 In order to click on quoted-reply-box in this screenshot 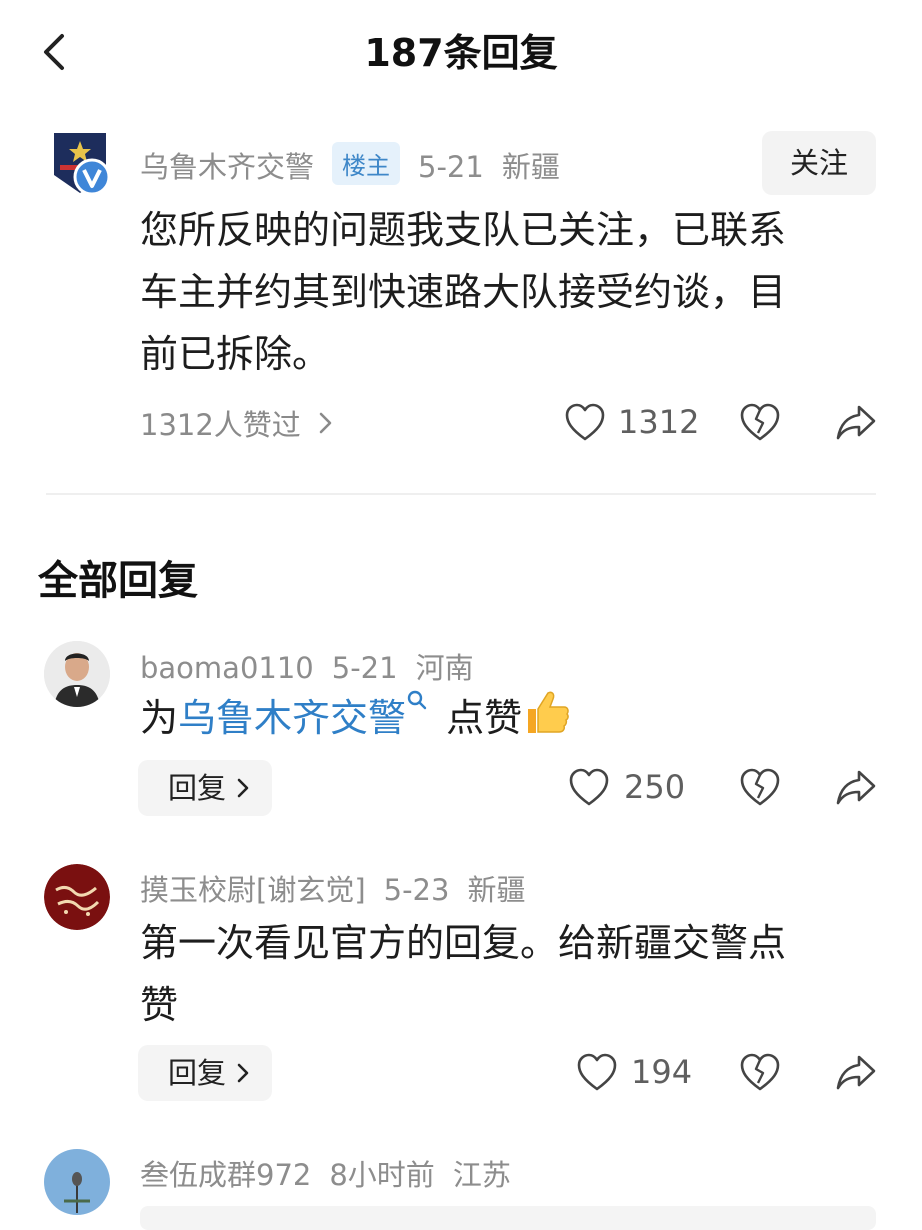, I will do `click(508, 1218)`.